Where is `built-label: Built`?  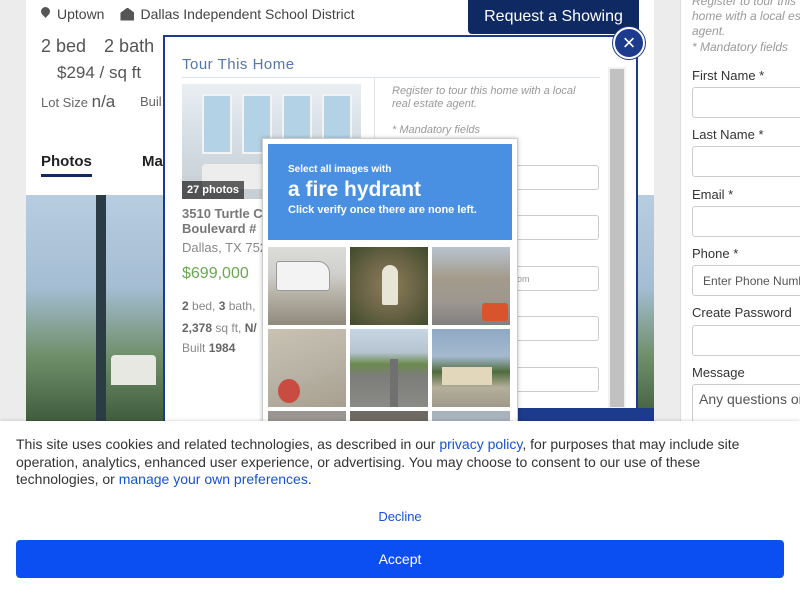
built-label: Built is located at coordinates (195, 348).